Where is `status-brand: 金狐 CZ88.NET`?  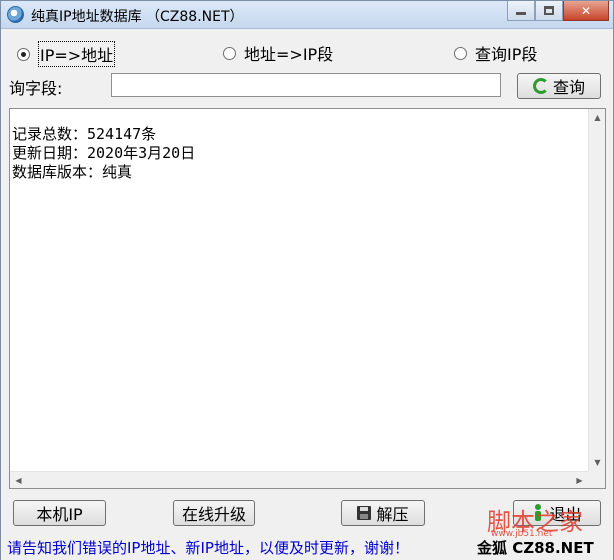 status-brand: 金狐 CZ88.NET is located at coordinates (535, 548).